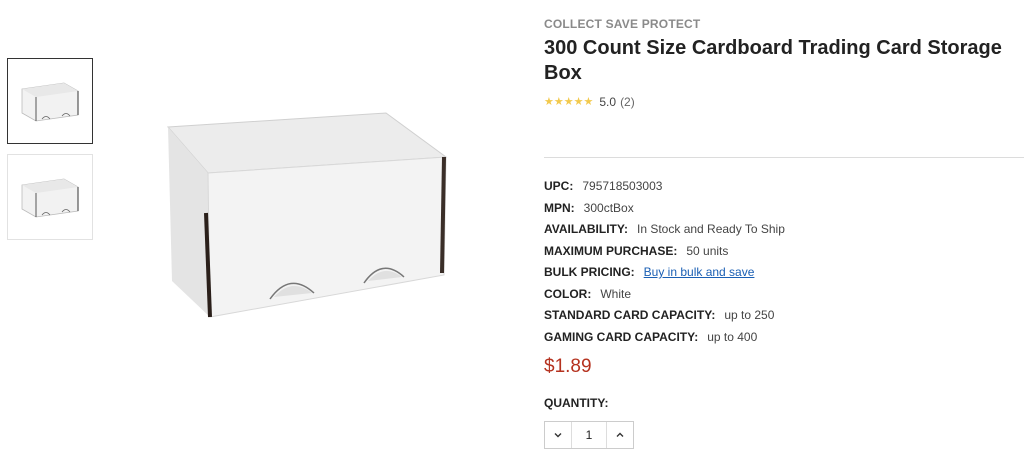 The width and height of the screenshot is (1024, 470). I want to click on spec-label: UPC:, so click(559, 186).